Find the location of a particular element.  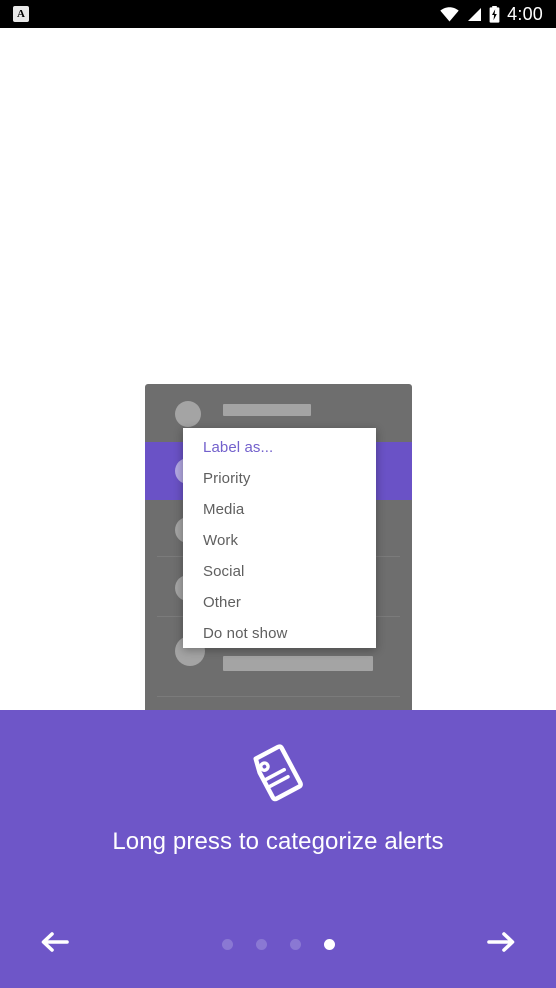

tag-icon is located at coordinates (278, 775).